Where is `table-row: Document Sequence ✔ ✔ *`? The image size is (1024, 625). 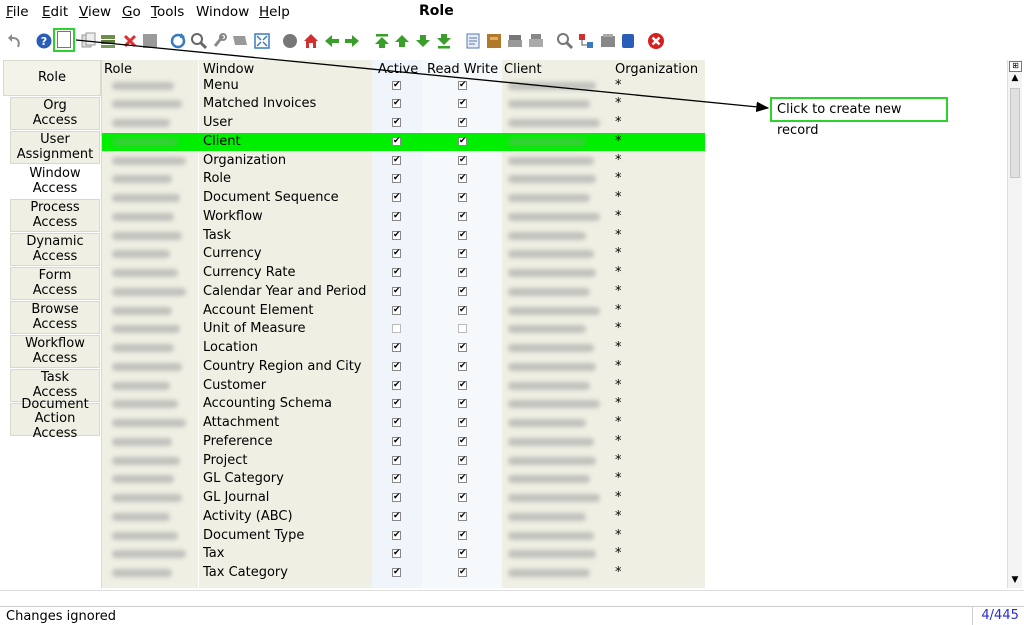 table-row: Document Sequence ✔ ✔ * is located at coordinates (403, 198).